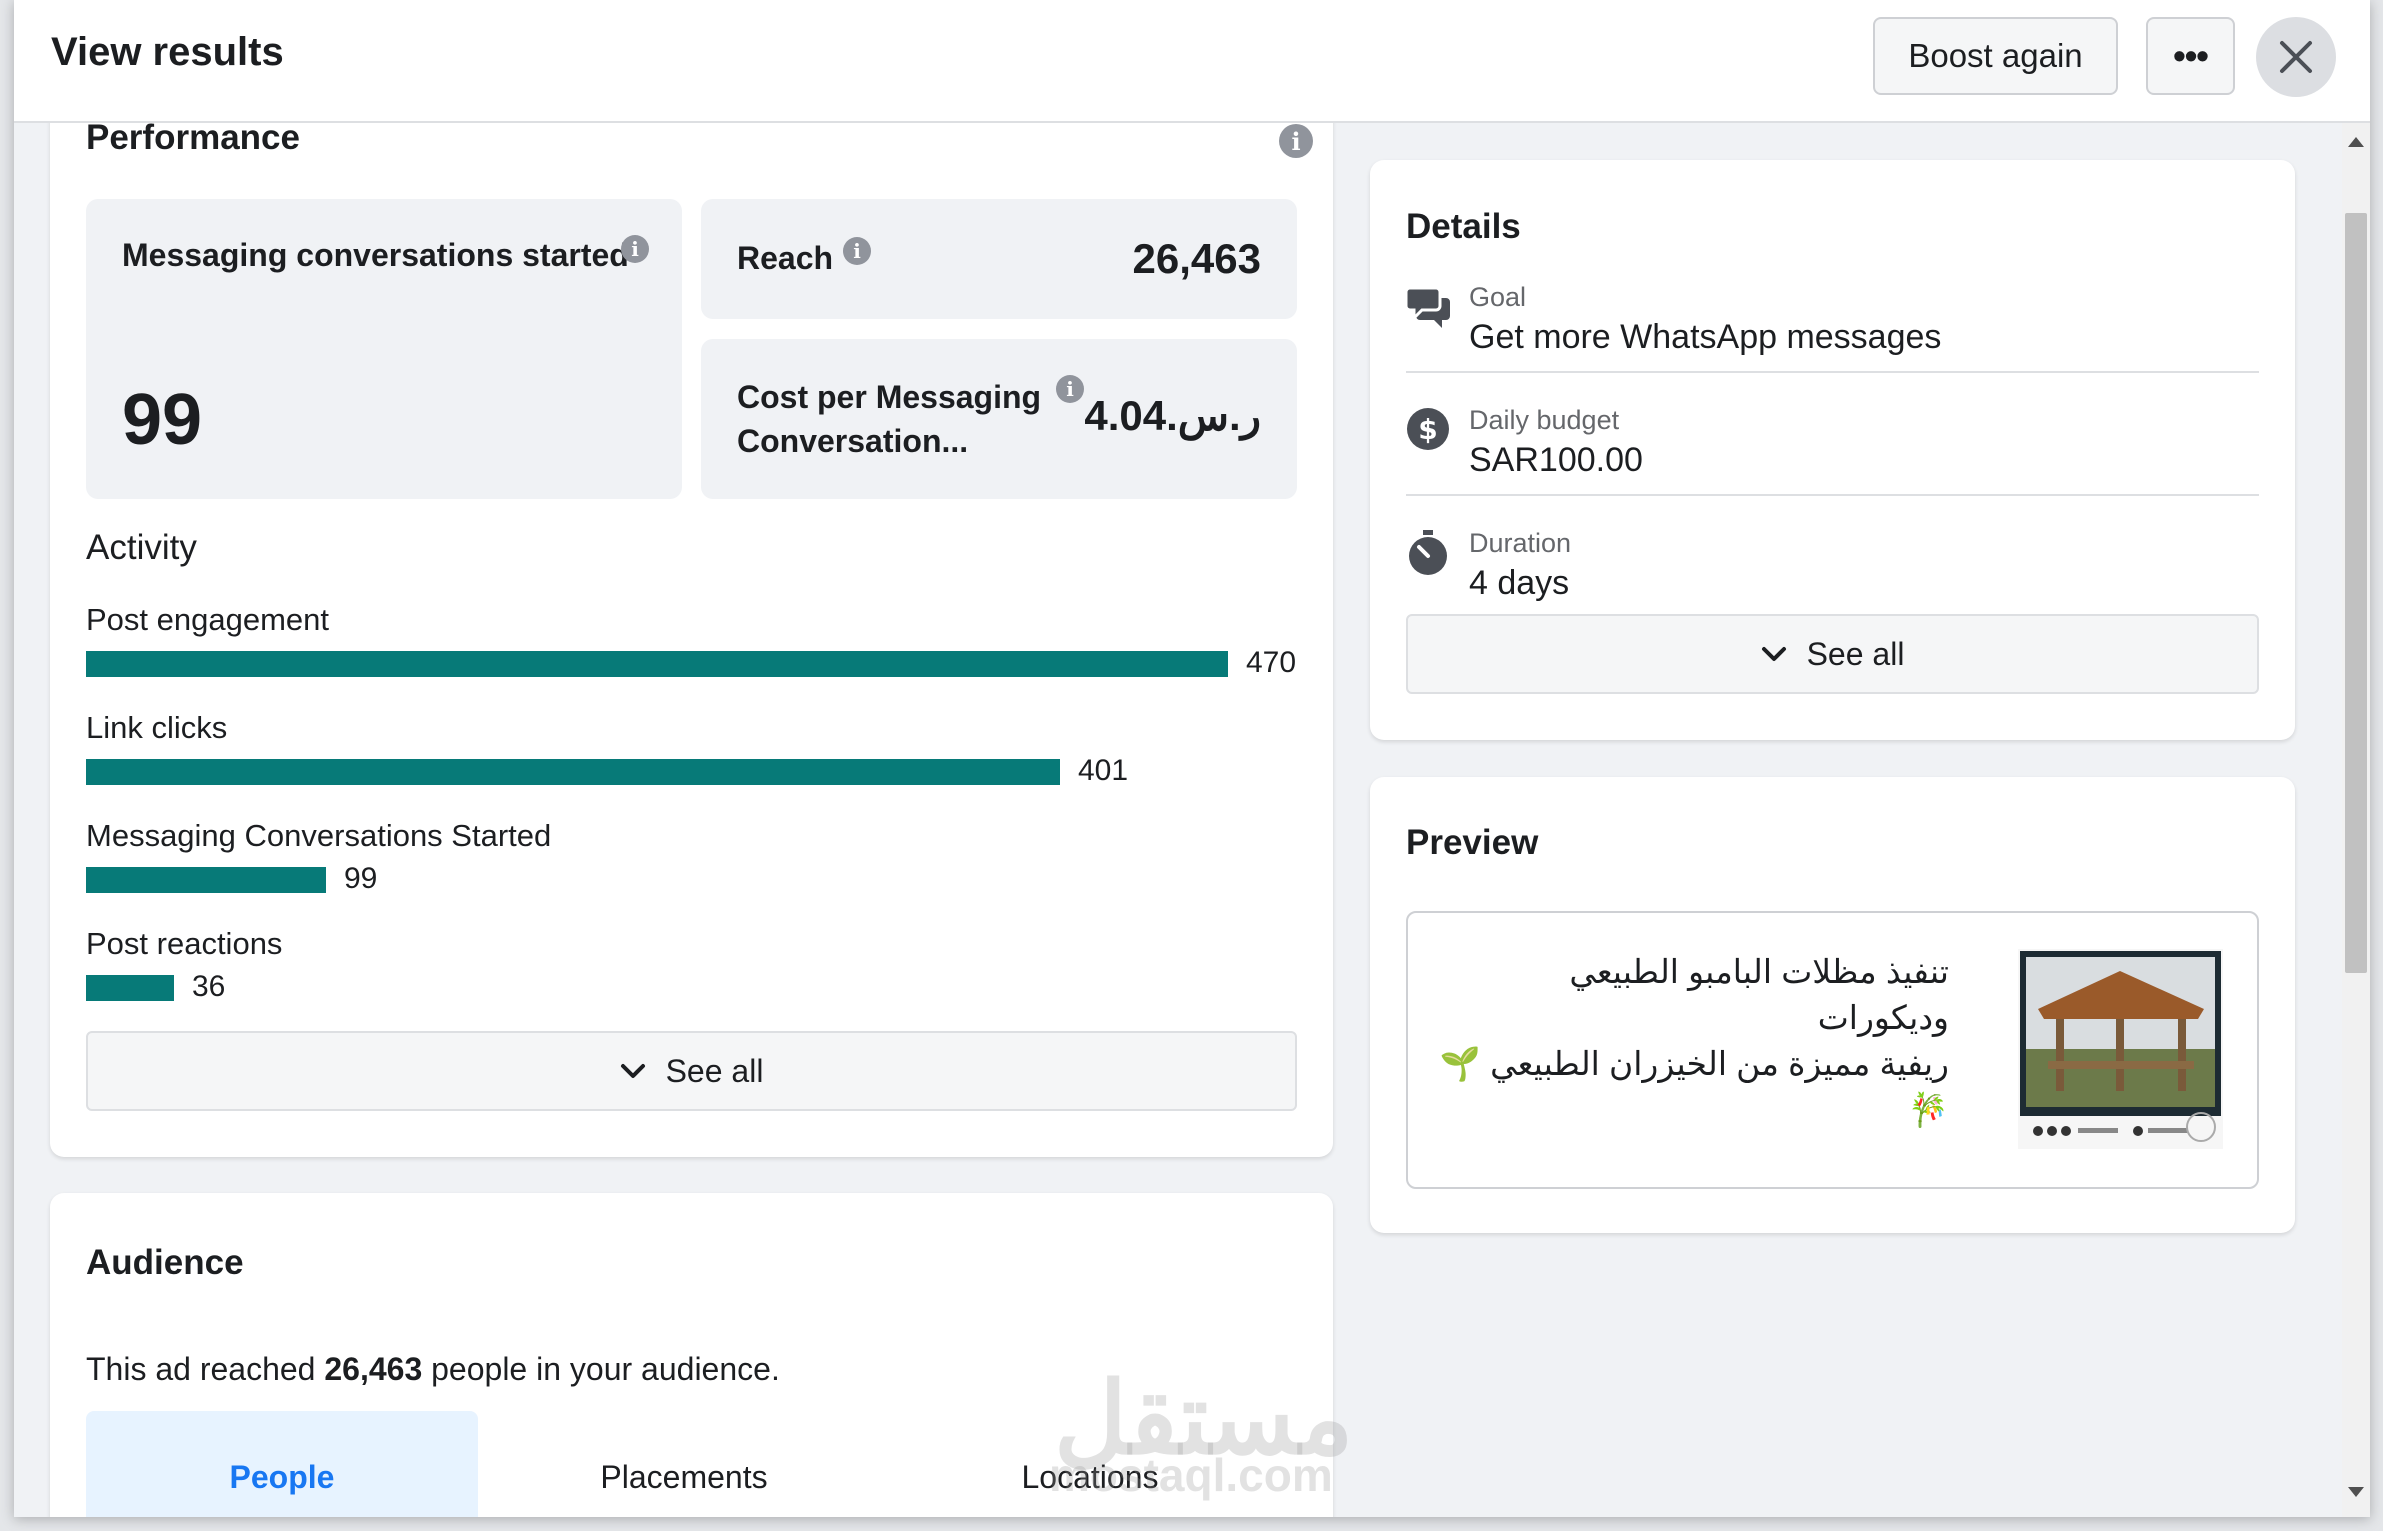 The image size is (2383, 1531). I want to click on ad-thumbnail-image, so click(2120, 1049).